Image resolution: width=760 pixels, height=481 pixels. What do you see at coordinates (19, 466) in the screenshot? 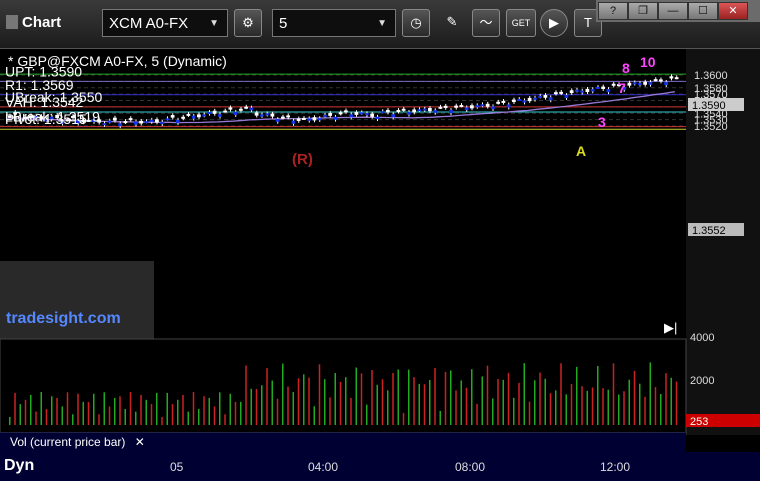
I see `dyn-button: Dyn` at bounding box center [19, 466].